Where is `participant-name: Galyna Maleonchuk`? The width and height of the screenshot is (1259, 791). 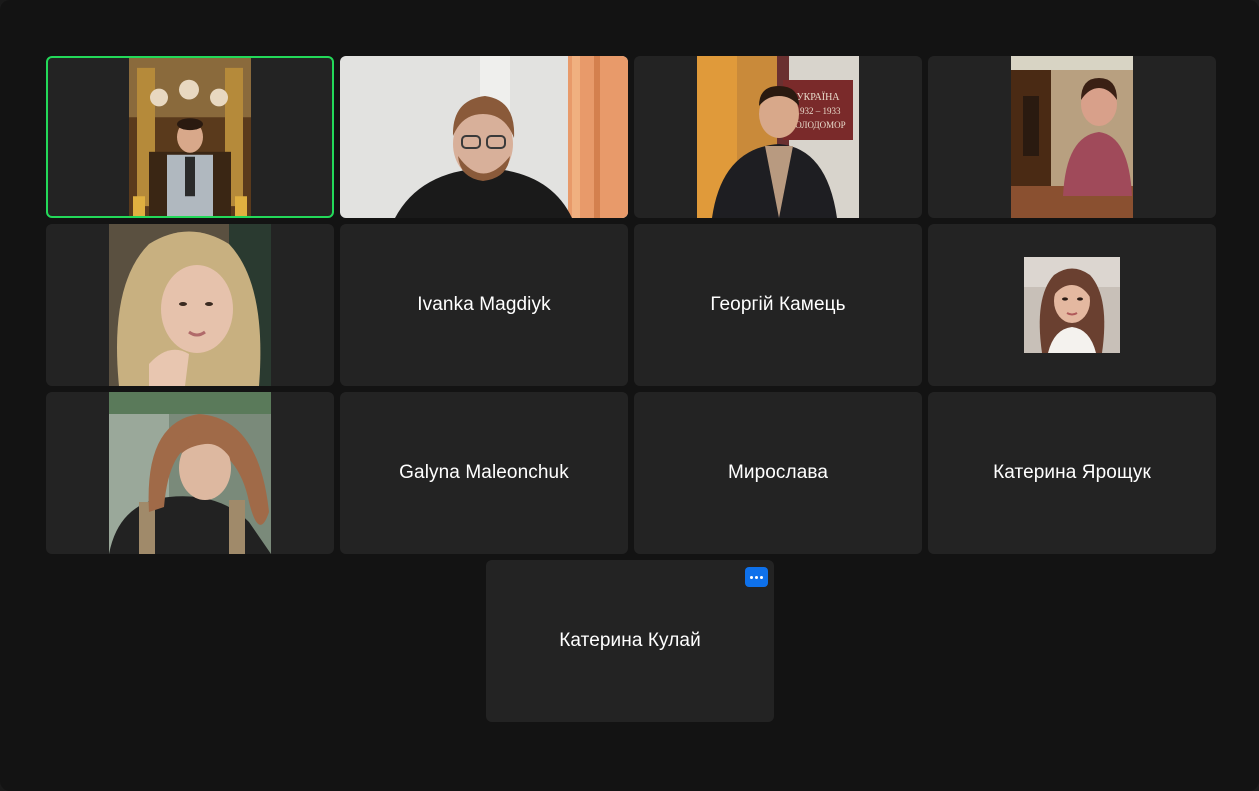
participant-name: Galyna Maleonchuk is located at coordinates (484, 472).